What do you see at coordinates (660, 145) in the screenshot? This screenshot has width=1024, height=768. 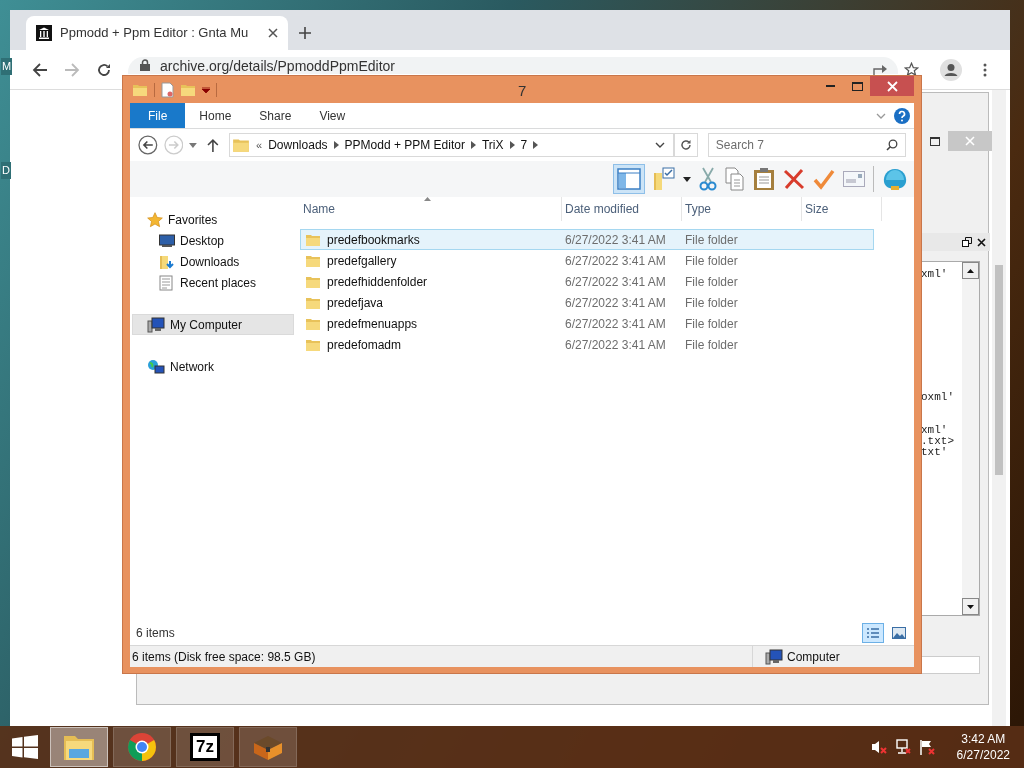 I see `chevron-down-icon` at bounding box center [660, 145].